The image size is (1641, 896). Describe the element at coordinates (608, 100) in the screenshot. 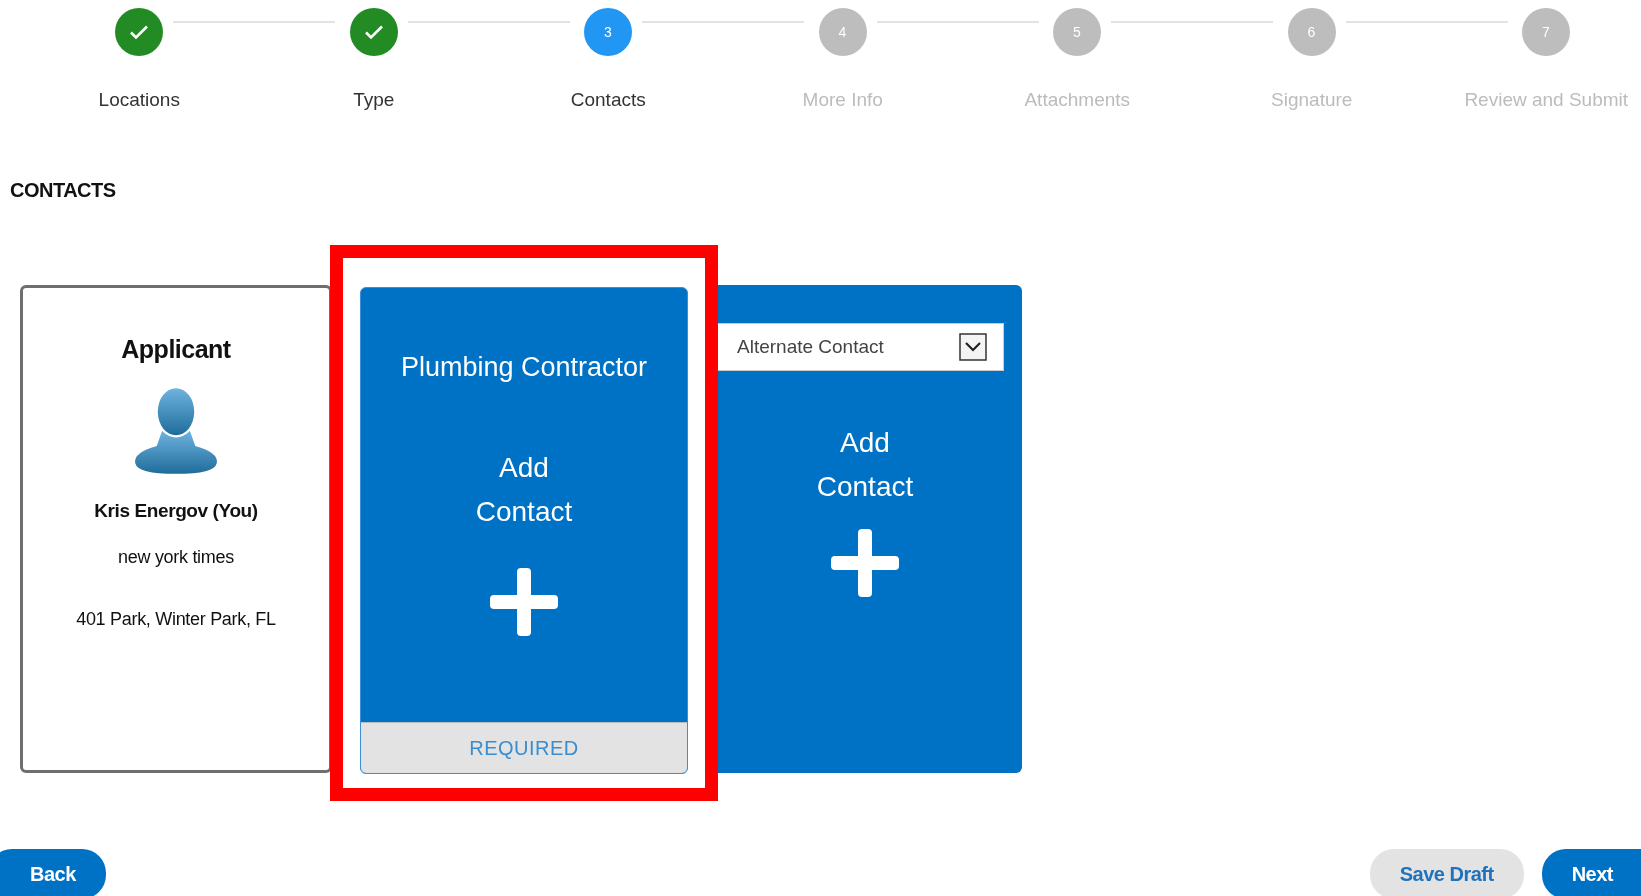

I see `step-label: Contacts` at that location.